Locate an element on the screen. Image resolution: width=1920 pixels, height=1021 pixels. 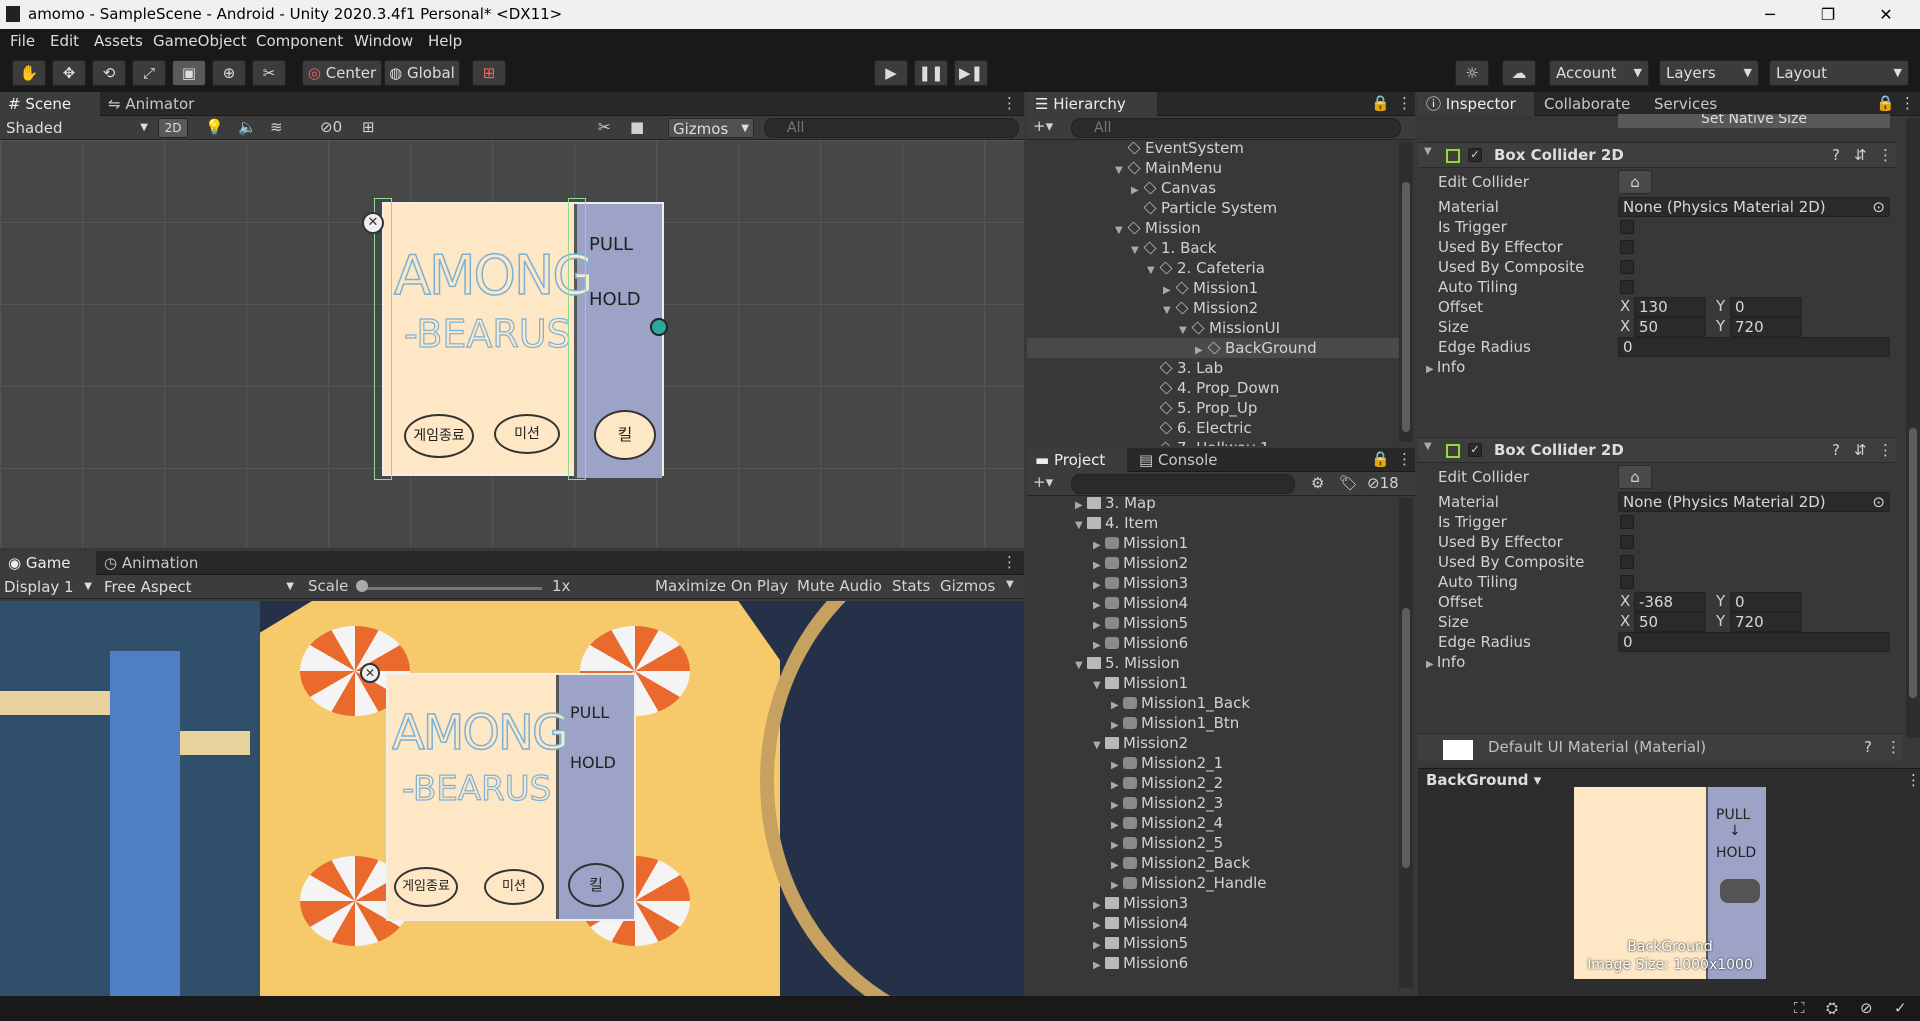
auto-tiling-checkbox is located at coordinates (1627, 287).